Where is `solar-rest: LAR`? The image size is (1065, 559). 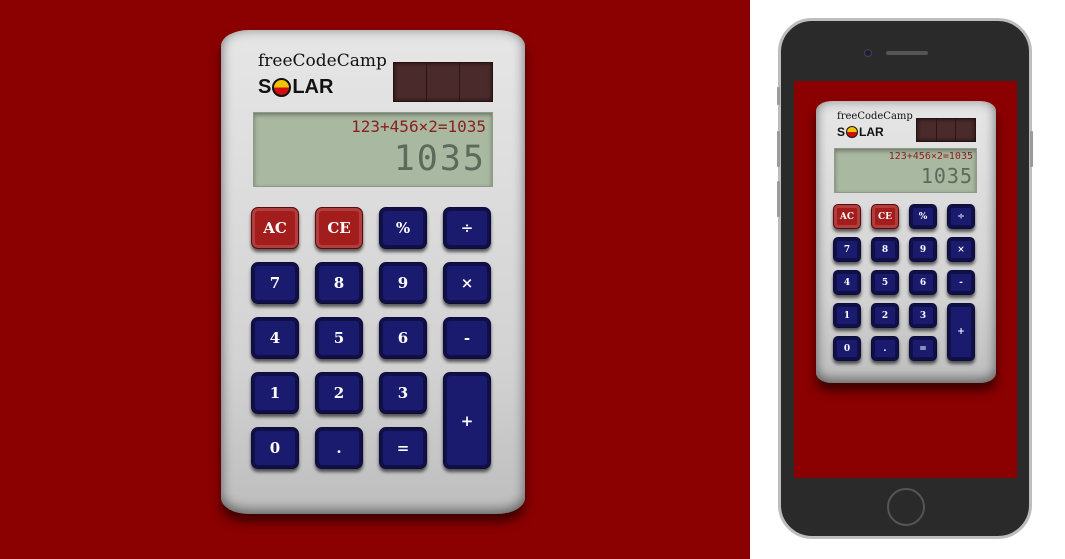
solar-rest: LAR is located at coordinates (313, 87).